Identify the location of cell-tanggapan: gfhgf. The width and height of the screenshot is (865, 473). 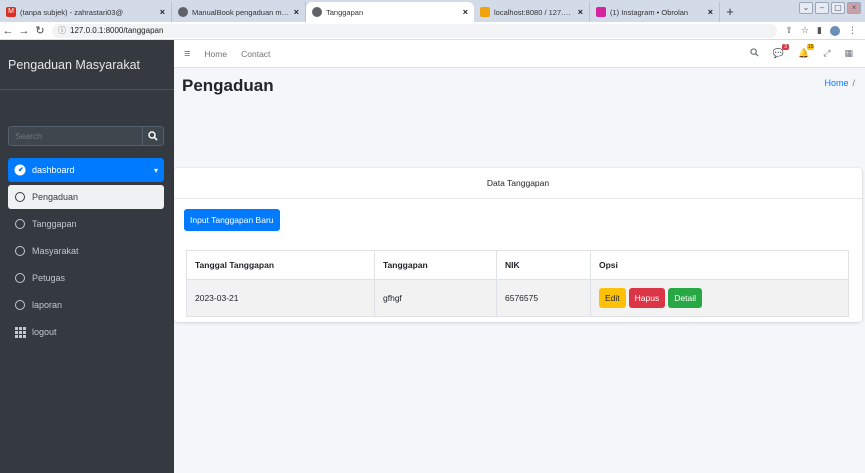
(435, 298).